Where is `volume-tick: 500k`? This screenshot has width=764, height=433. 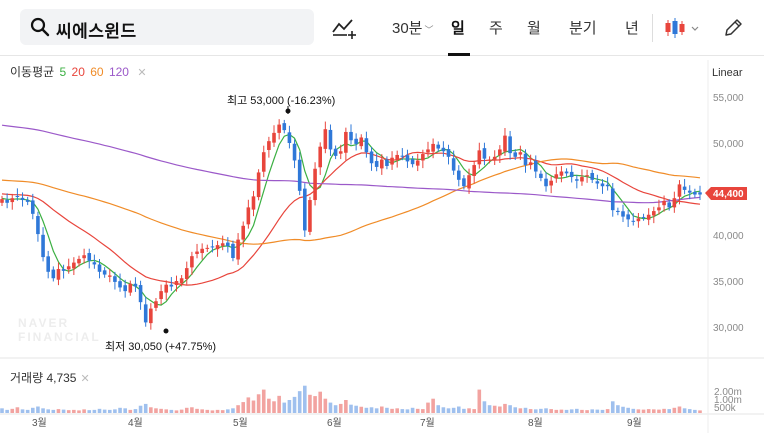
volume-tick: 500k is located at coordinates (725, 408).